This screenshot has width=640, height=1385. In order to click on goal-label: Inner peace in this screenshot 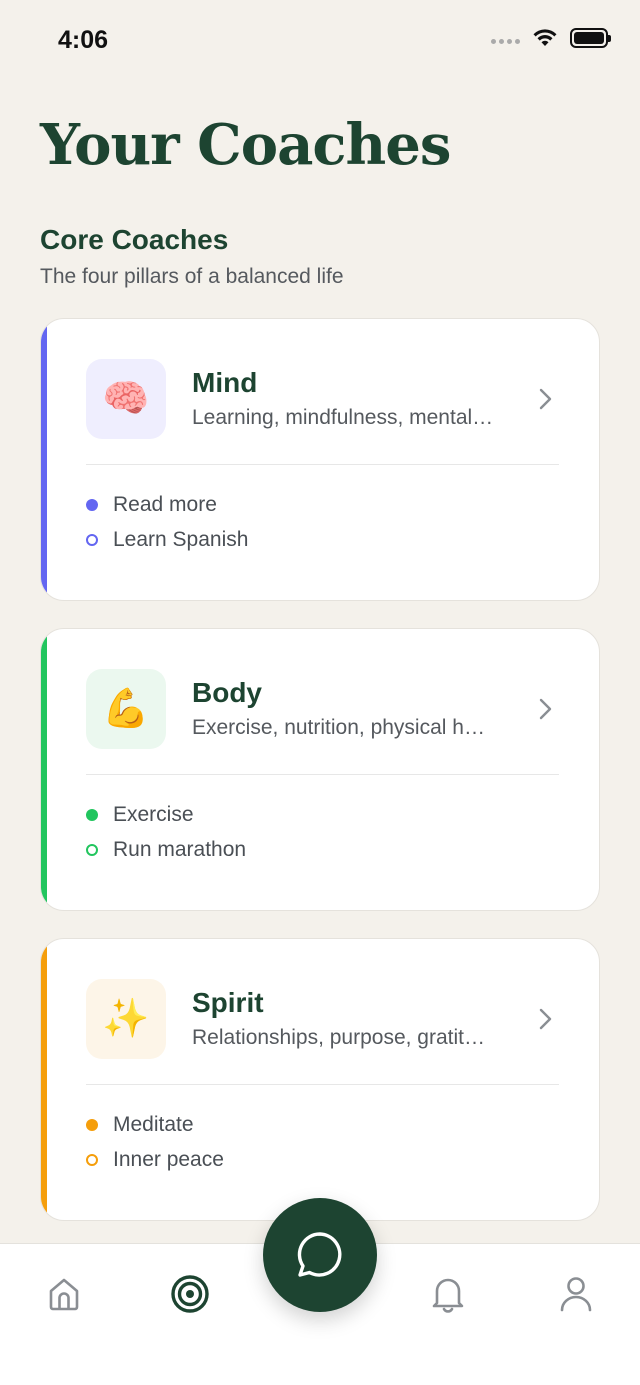, I will do `click(168, 1159)`.